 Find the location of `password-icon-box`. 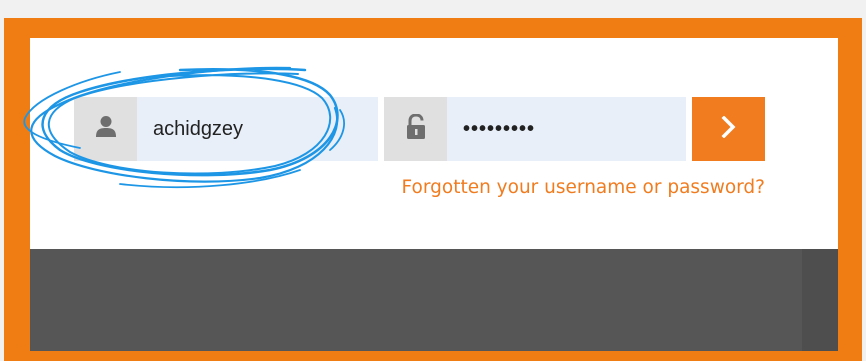

password-icon-box is located at coordinates (415, 129).